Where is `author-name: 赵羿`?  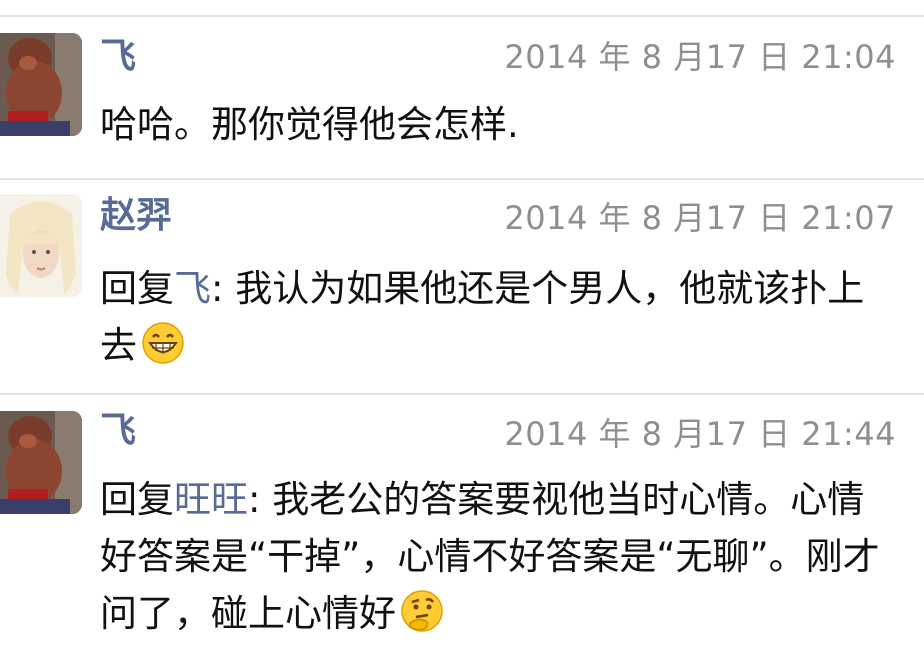
author-name: 赵羿 is located at coordinates (136, 216).